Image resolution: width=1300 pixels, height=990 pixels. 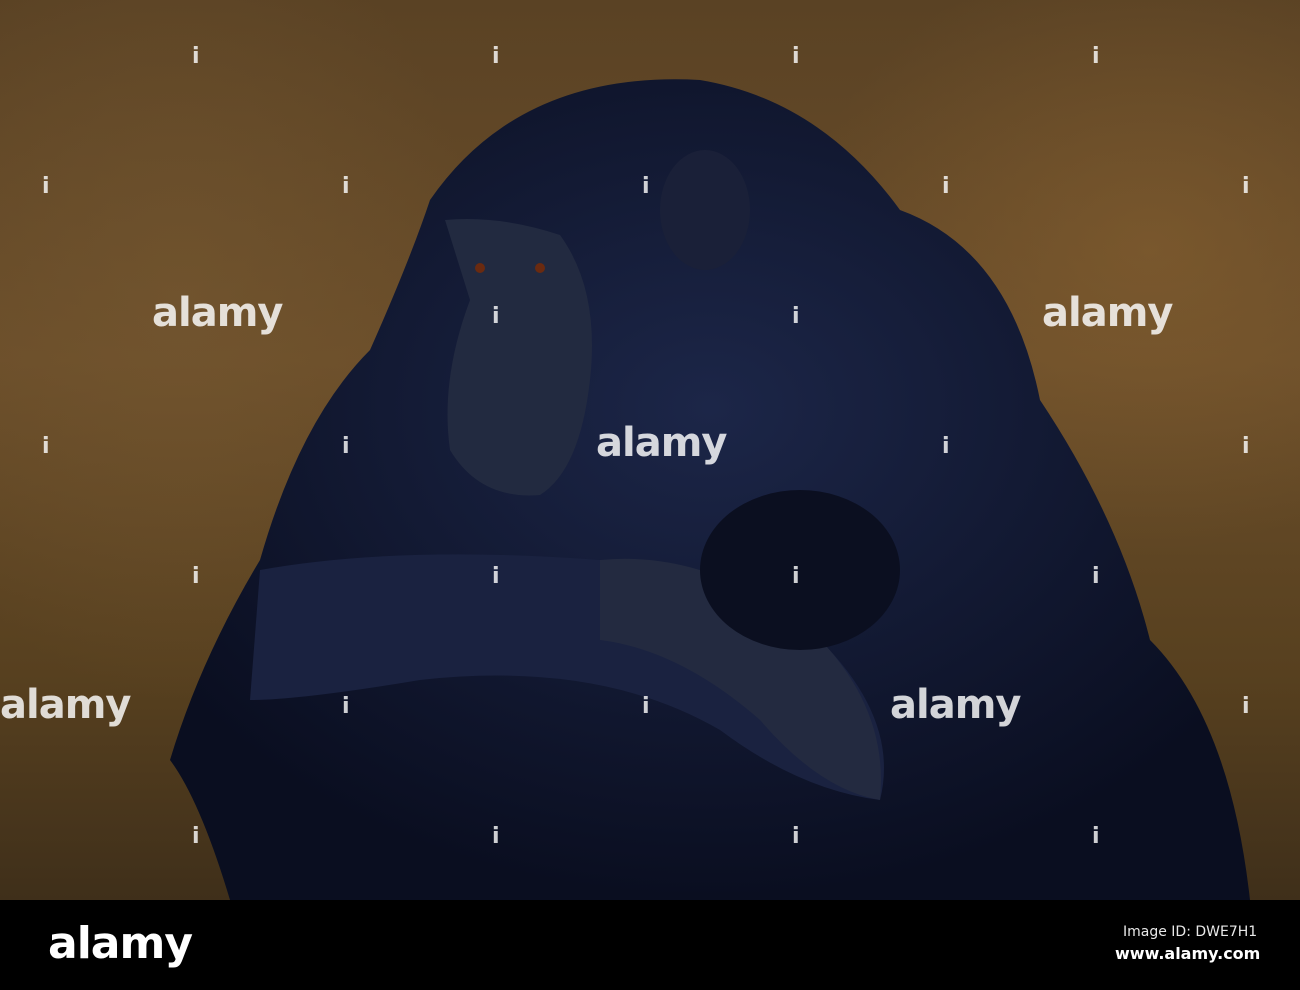 I want to click on baby-chimp, so click(x=800, y=570).